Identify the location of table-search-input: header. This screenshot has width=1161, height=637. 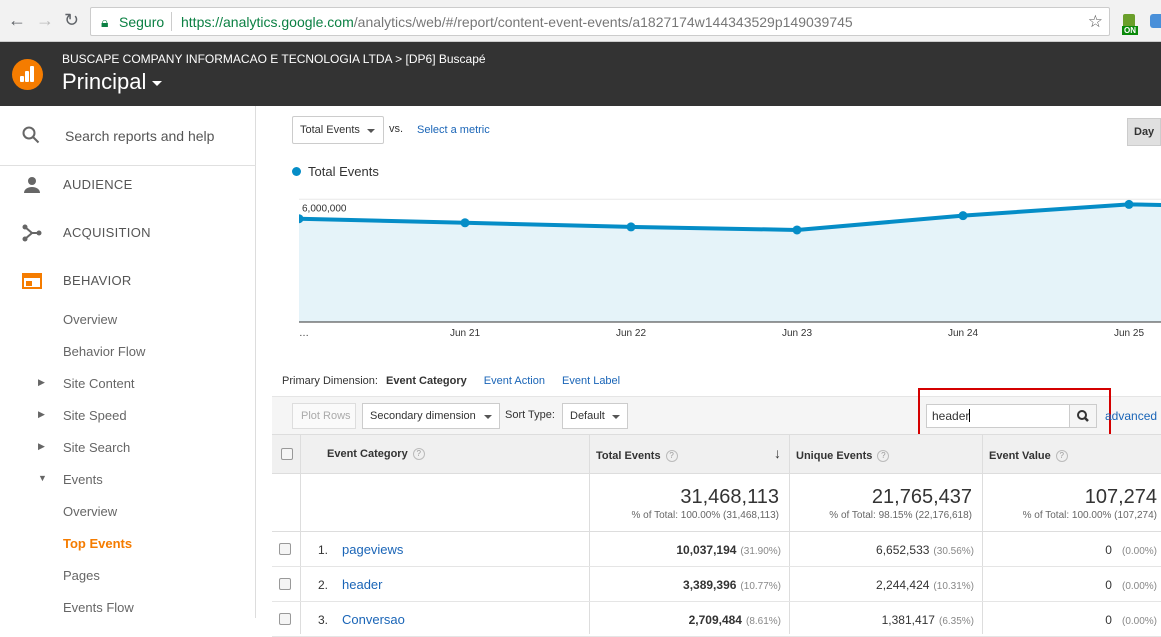
(998, 416).